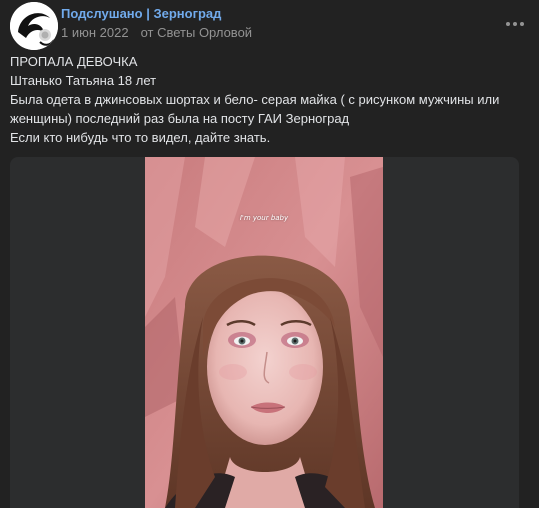 Image resolution: width=539 pixels, height=508 pixels. What do you see at coordinates (141, 13) in the screenshot?
I see `community-name-link: Подслушано | Зерноград` at bounding box center [141, 13].